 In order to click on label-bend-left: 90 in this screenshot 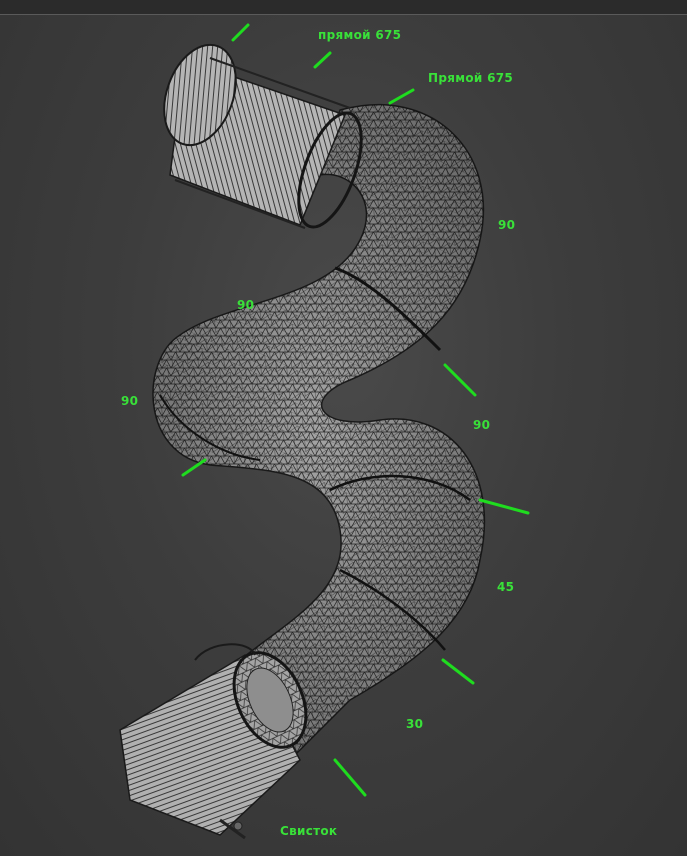, I will do `click(130, 401)`.